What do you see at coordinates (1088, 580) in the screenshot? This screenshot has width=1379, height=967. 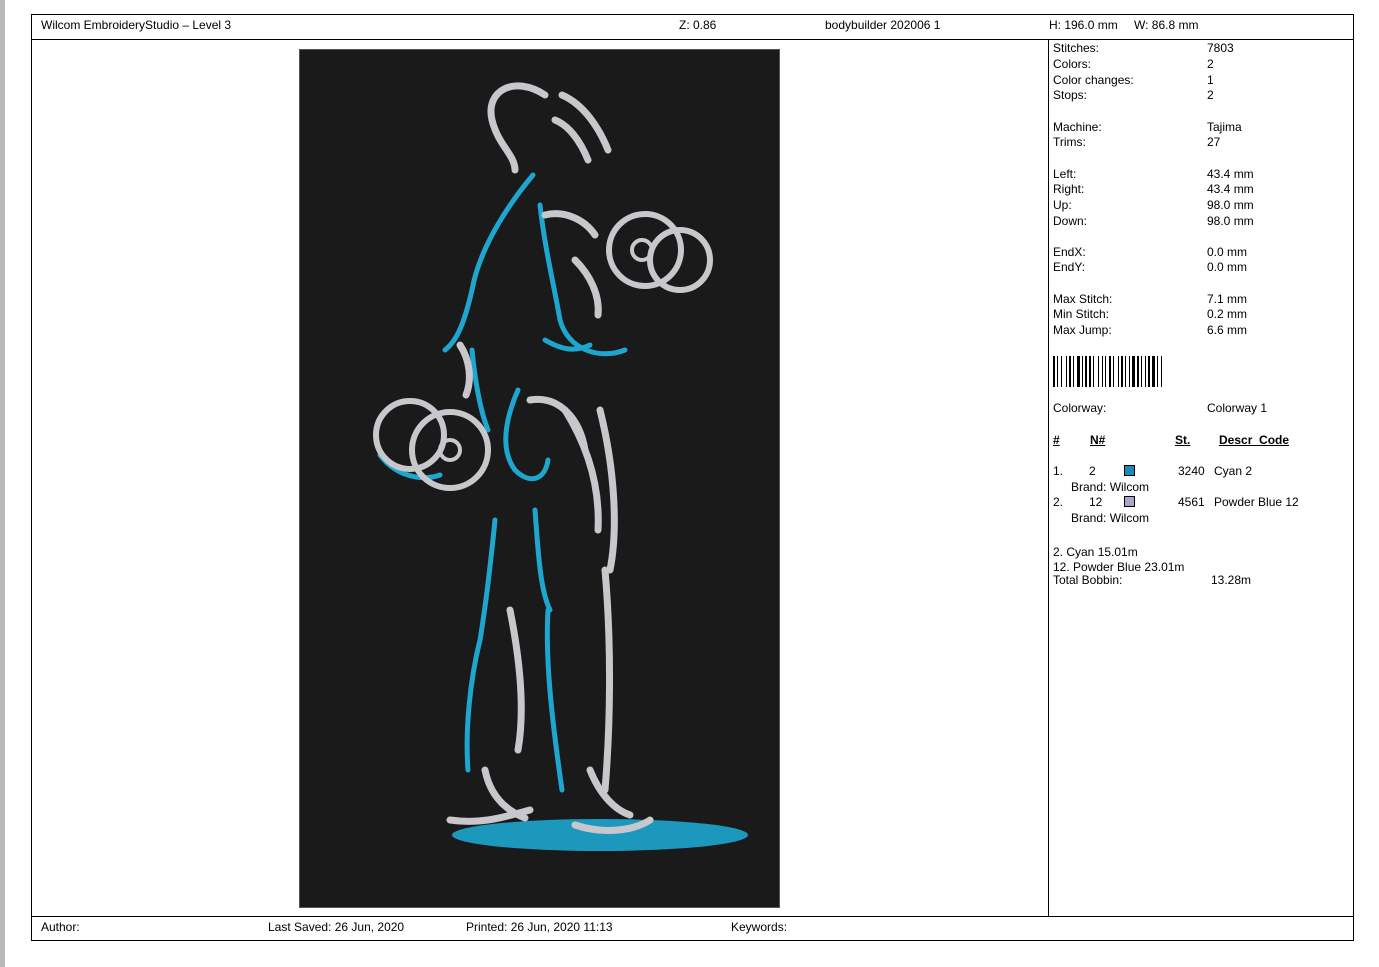 I see `bobbin-label: Total Bobbin:` at bounding box center [1088, 580].